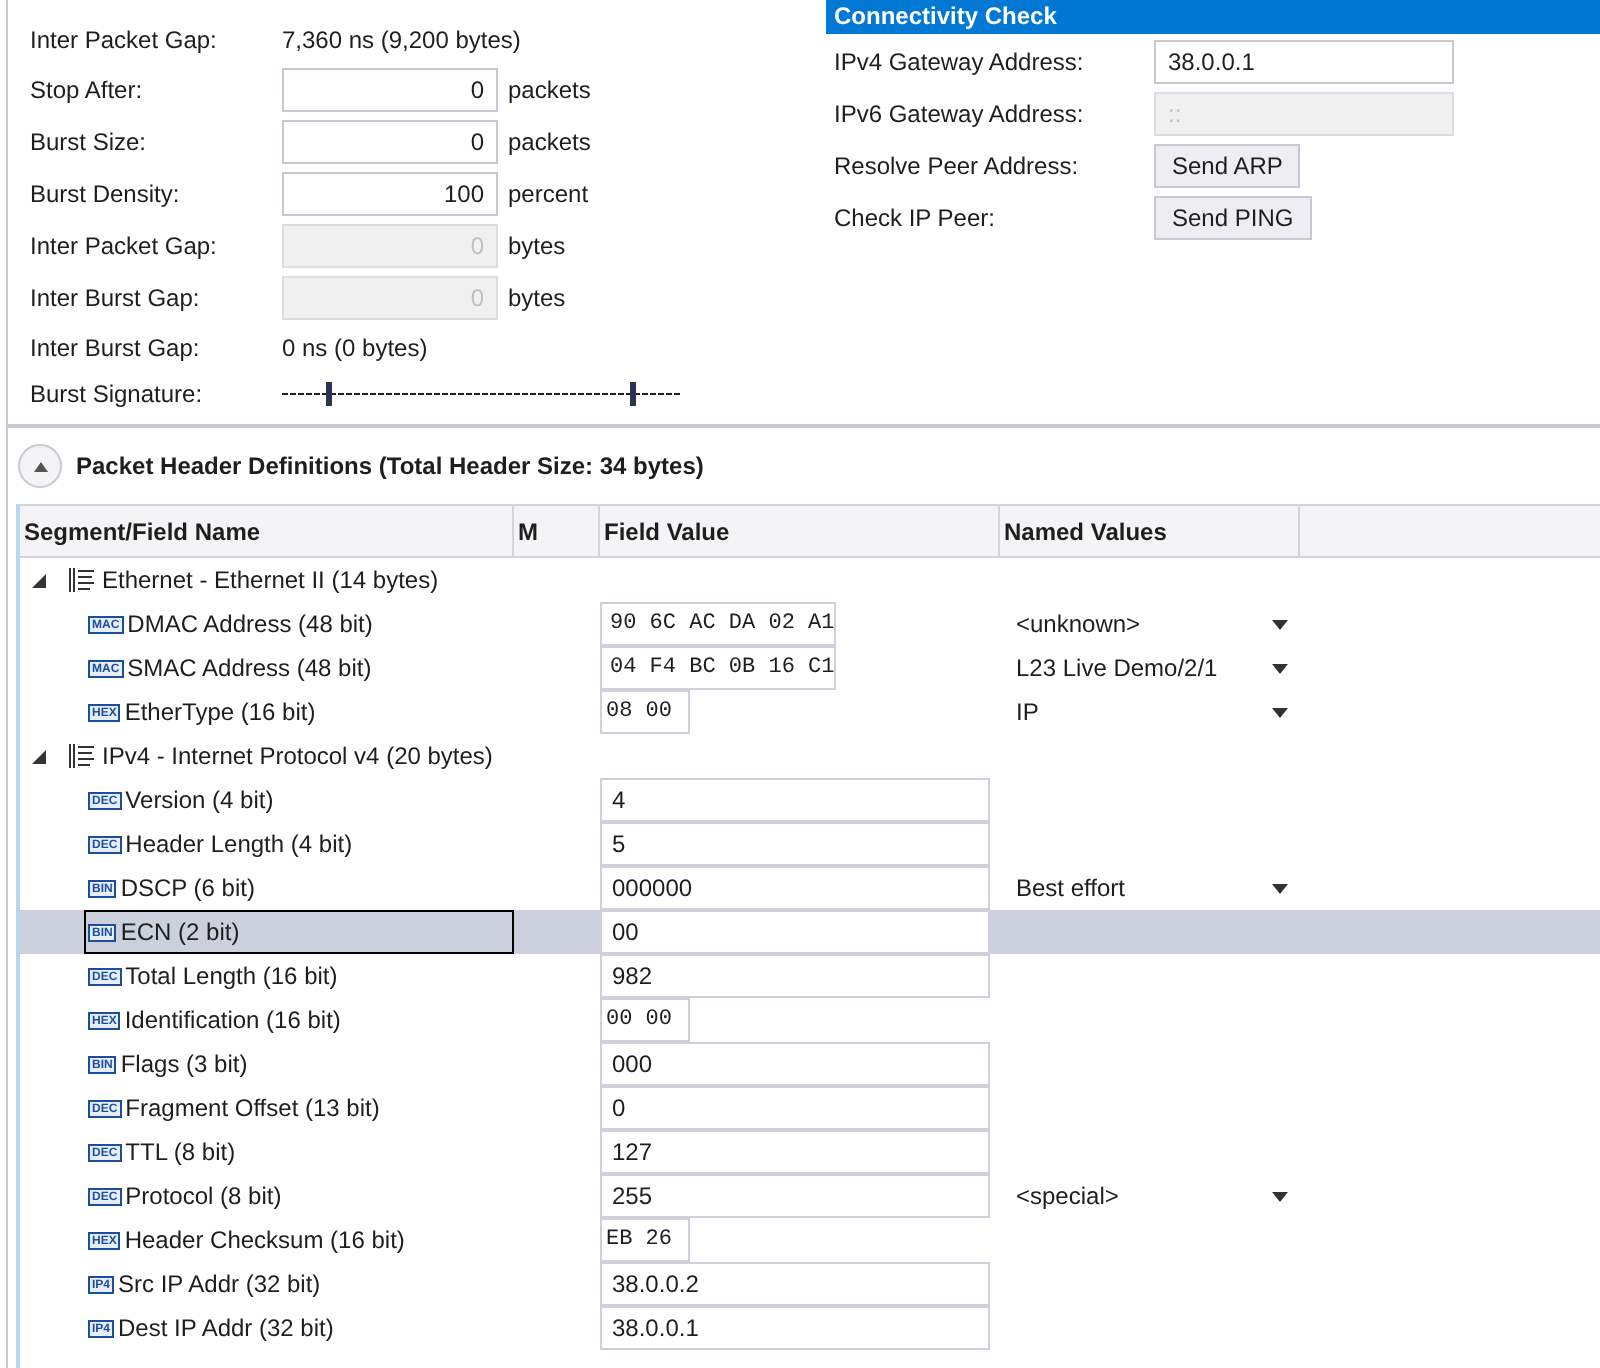 This screenshot has width=1600, height=1368. Describe the element at coordinates (187, 888) in the screenshot. I see `field-name: DSCP (6 bit)` at that location.